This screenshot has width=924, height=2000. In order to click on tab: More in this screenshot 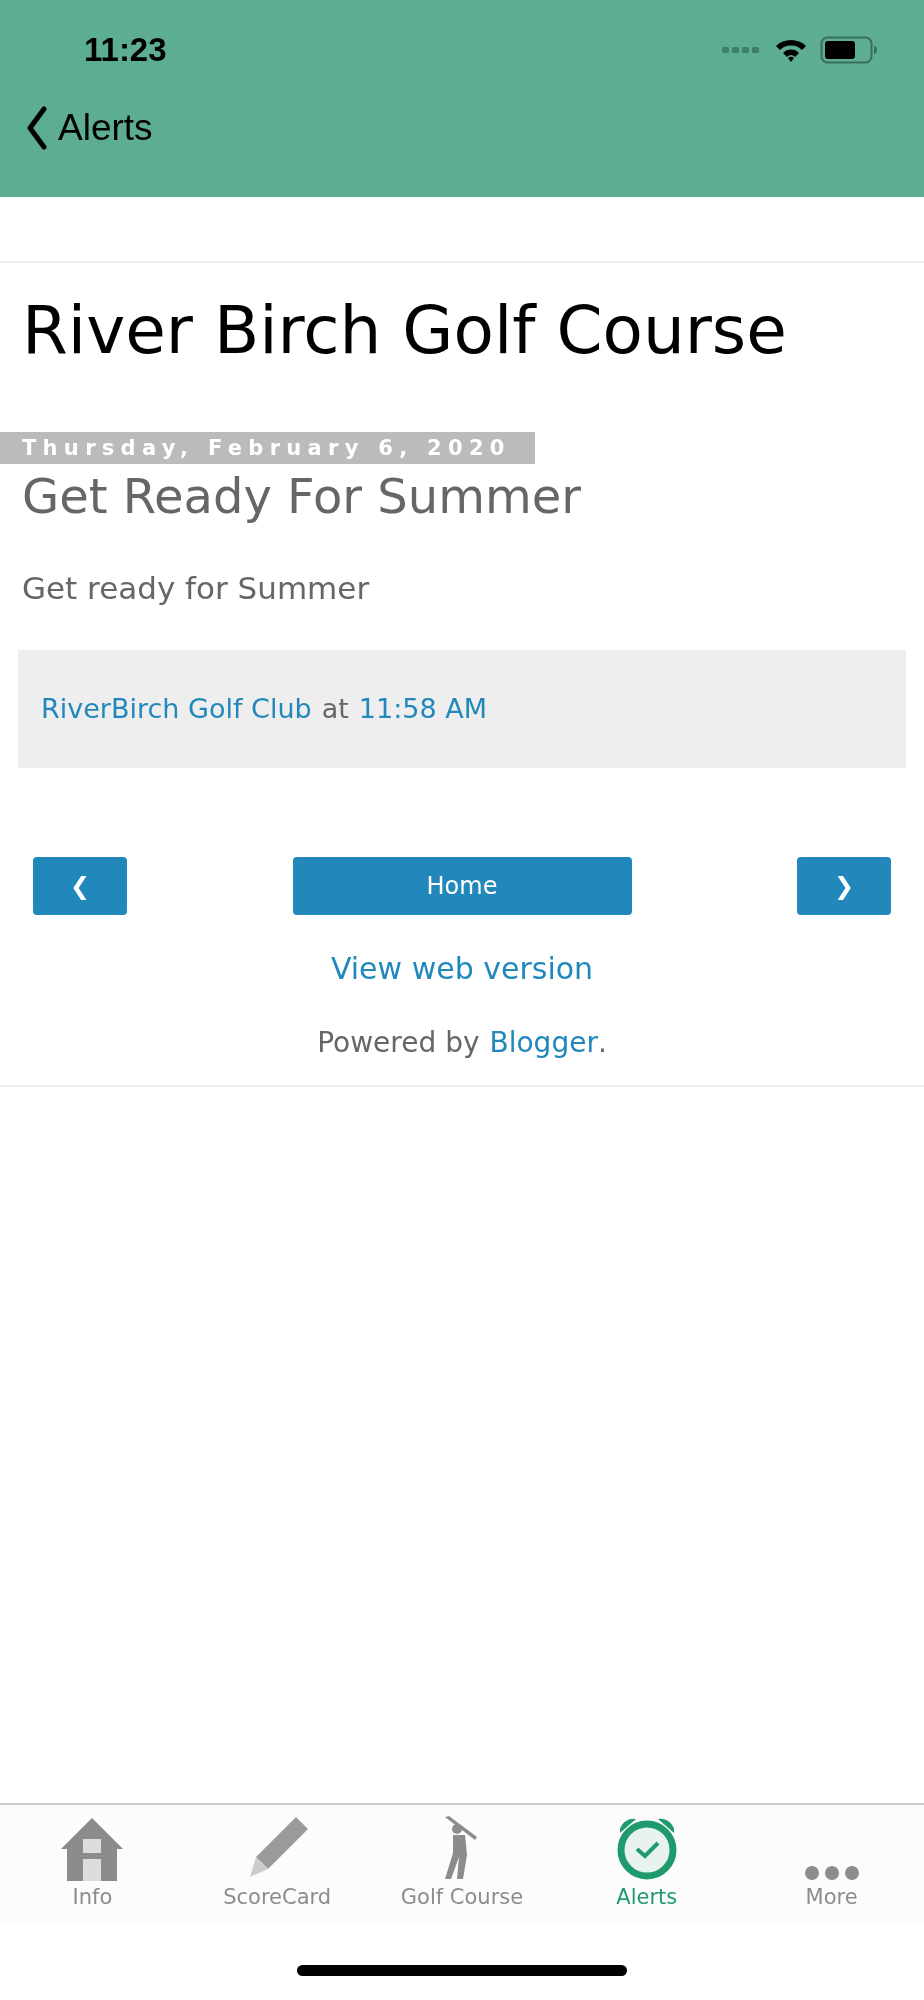, I will do `click(831, 1864)`.